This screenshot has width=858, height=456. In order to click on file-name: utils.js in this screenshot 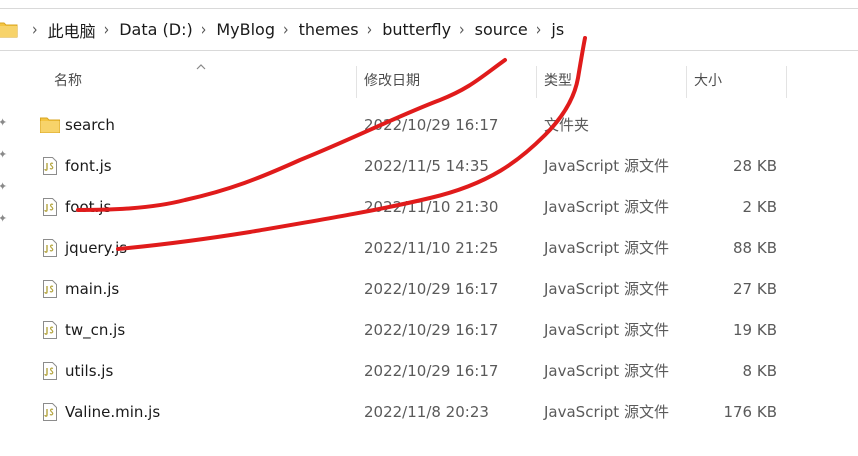, I will do `click(89, 370)`.